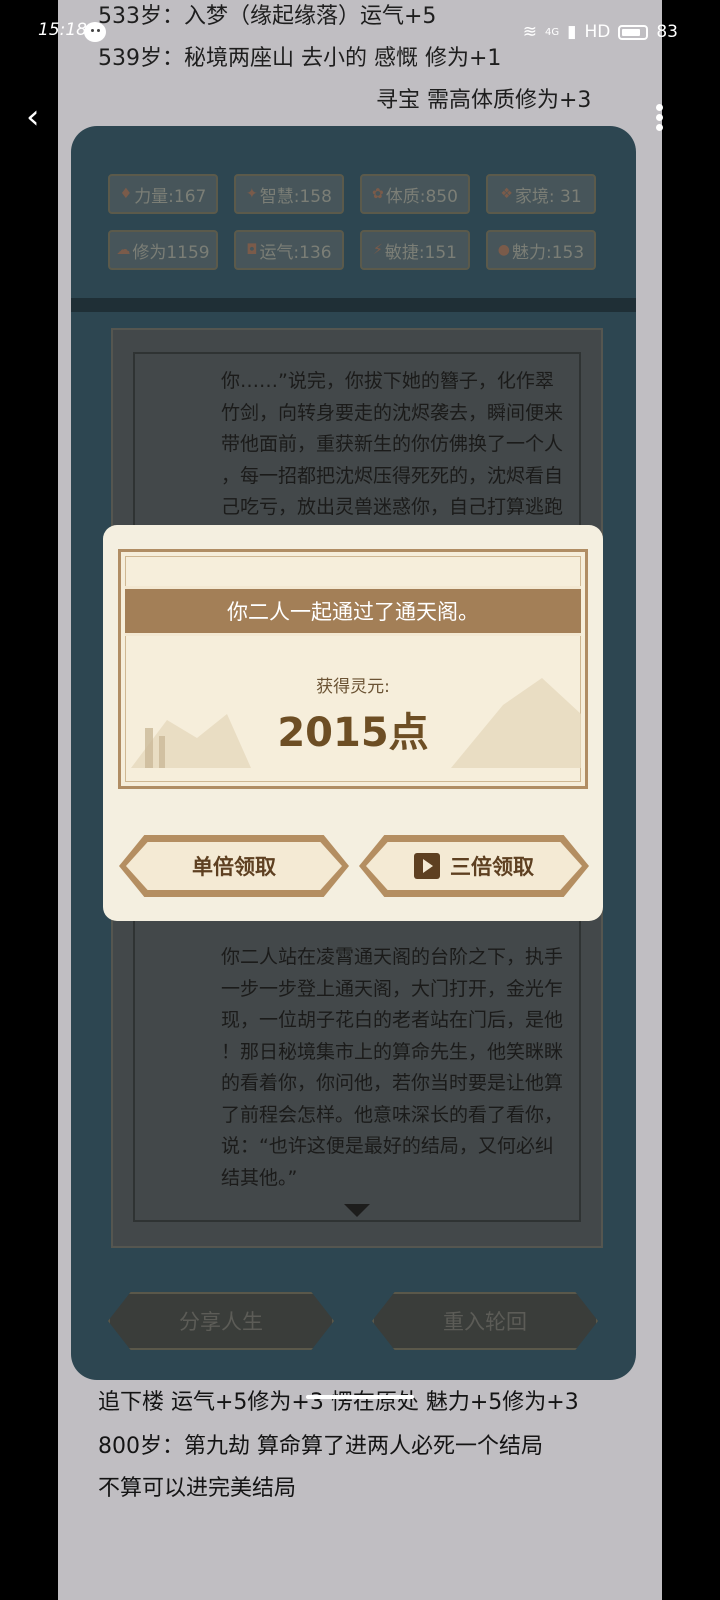  Describe the element at coordinates (667, 32) in the screenshot. I see `battery-level: 83` at that location.